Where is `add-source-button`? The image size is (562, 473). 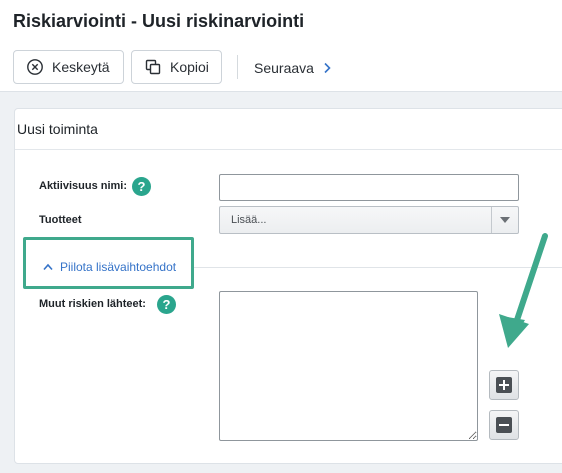 add-source-button is located at coordinates (504, 385).